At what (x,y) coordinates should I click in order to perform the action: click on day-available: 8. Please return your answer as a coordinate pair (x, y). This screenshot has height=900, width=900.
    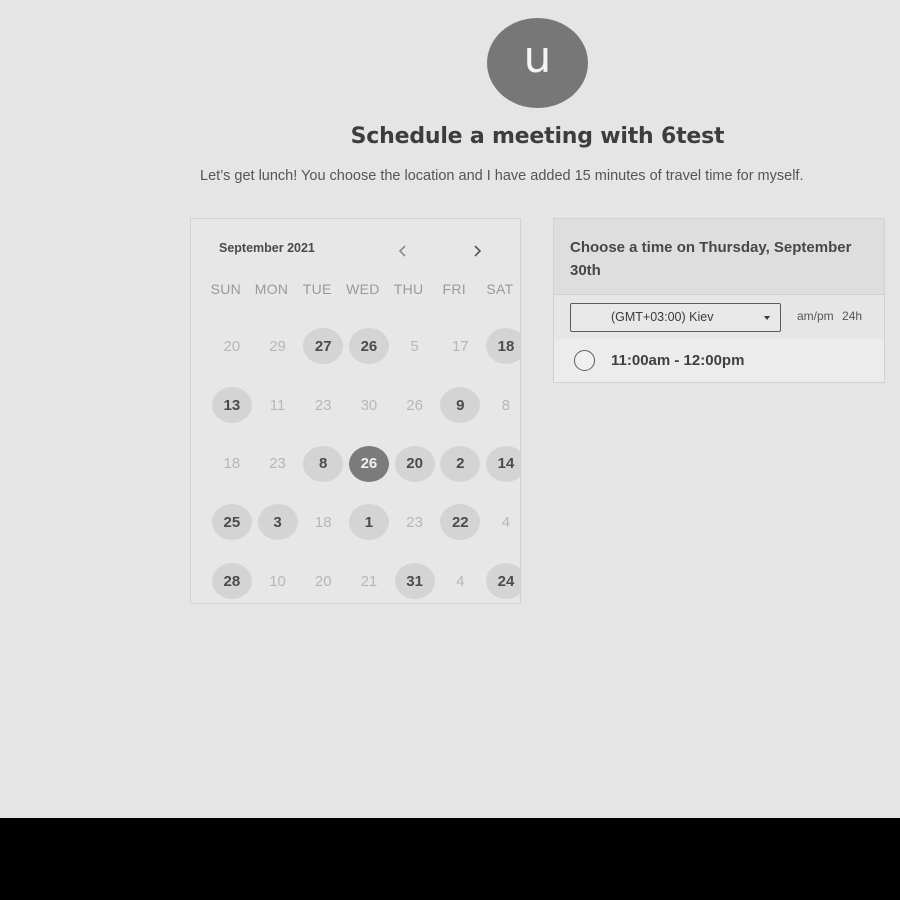
    Looking at the image, I should click on (323, 463).